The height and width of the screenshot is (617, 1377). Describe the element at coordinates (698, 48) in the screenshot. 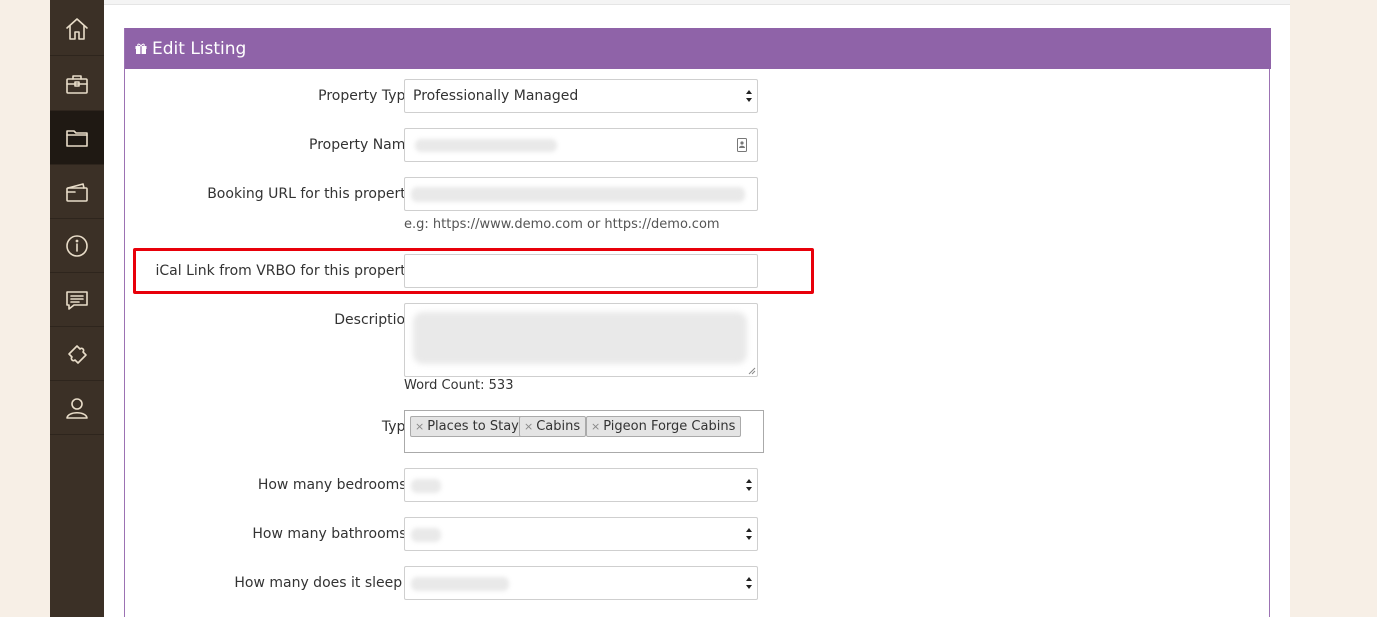

I see `panel-header: Edit Listing` at that location.